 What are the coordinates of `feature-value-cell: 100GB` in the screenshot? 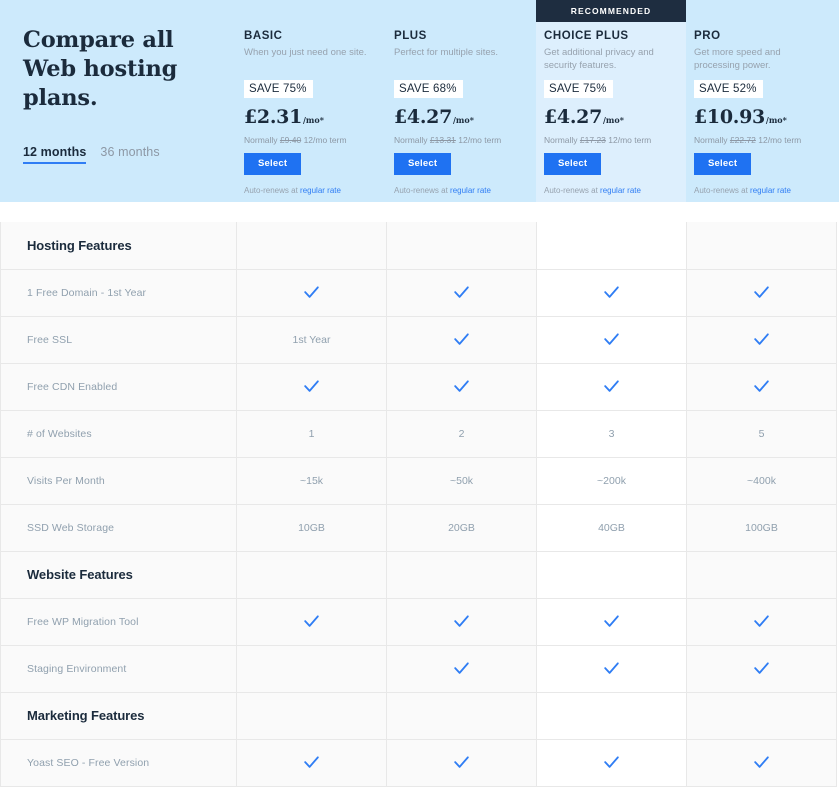 It's located at (761, 528).